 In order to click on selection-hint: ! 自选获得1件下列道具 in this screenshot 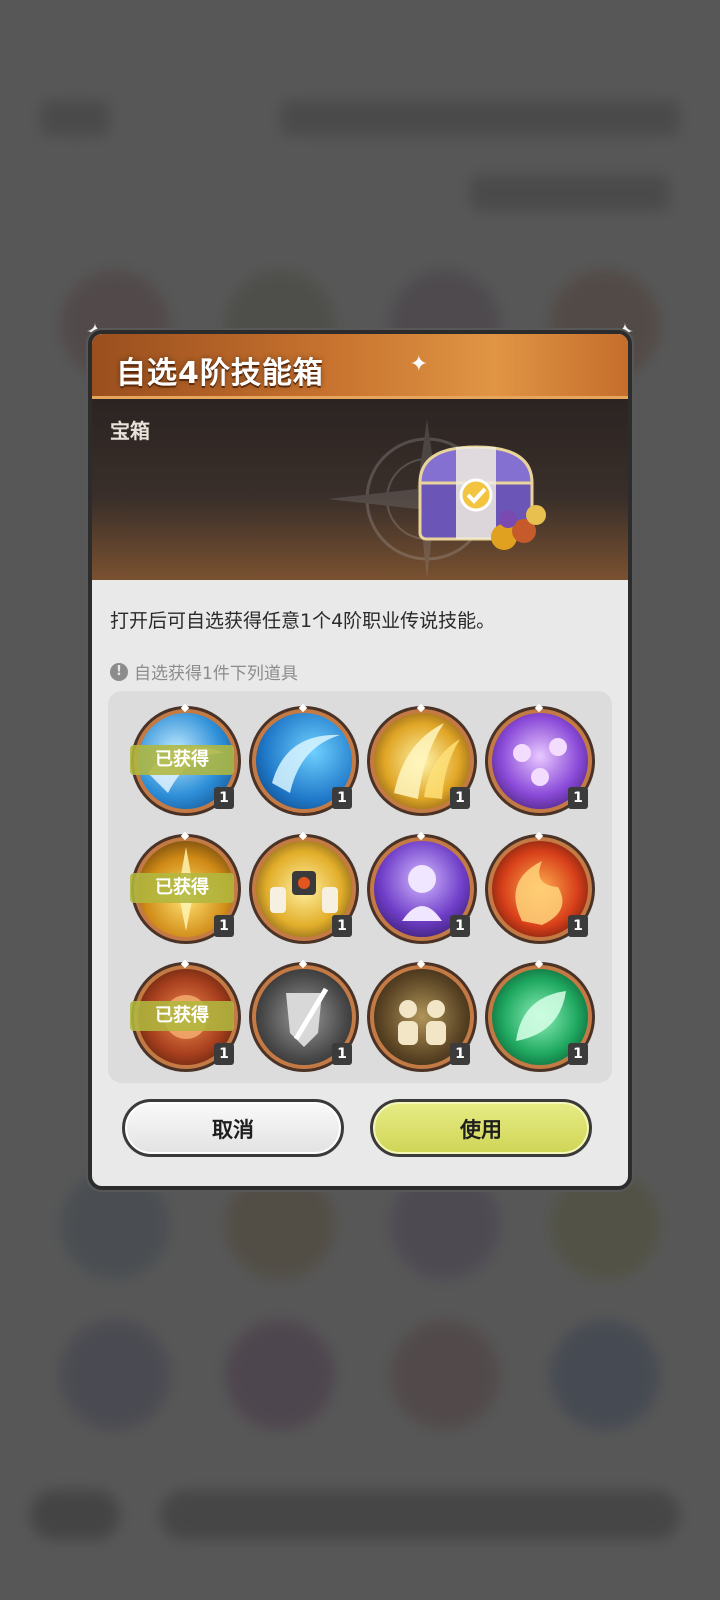, I will do `click(204, 671)`.